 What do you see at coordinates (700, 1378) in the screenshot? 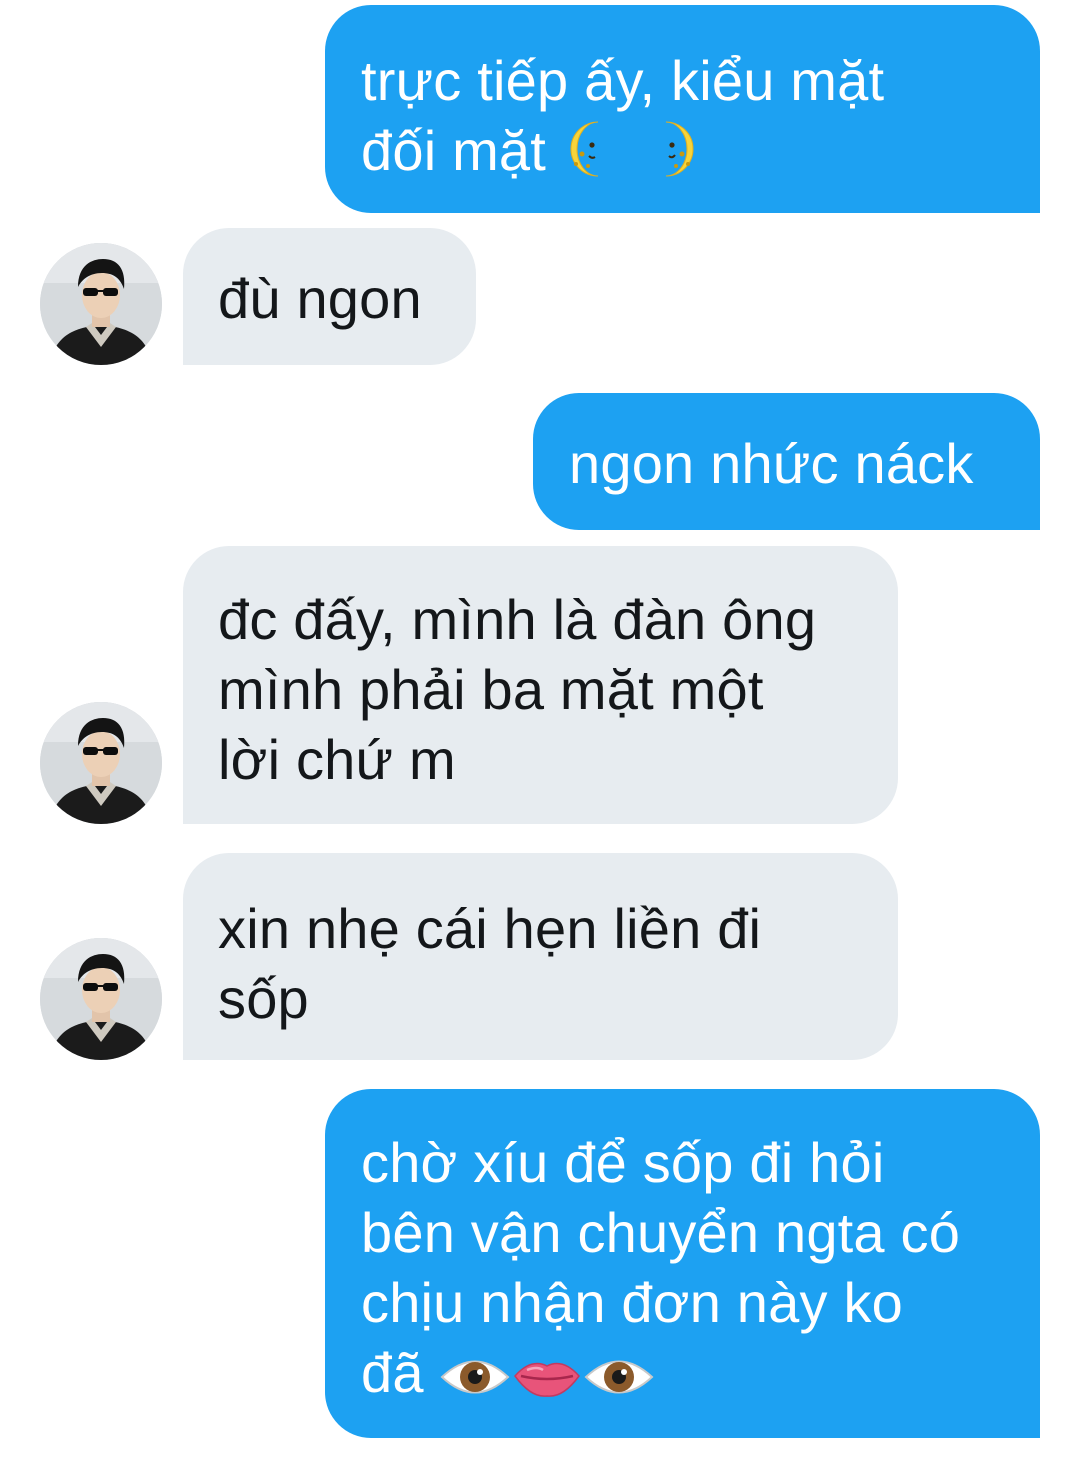
I see `message-text-line-4: đã` at bounding box center [700, 1378].